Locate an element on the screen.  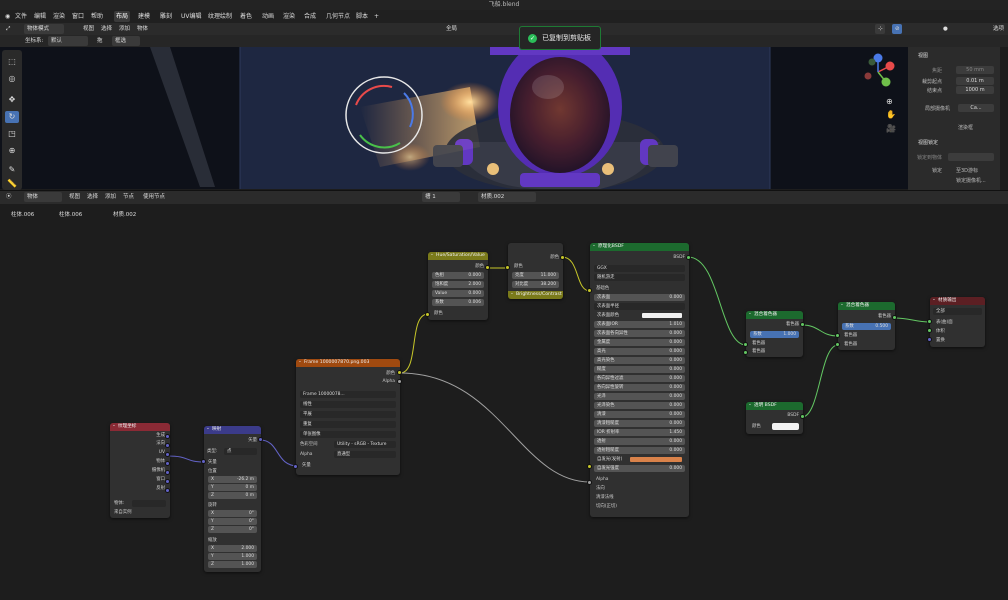
distribution-select: GGX is located at coordinates (639, 268).